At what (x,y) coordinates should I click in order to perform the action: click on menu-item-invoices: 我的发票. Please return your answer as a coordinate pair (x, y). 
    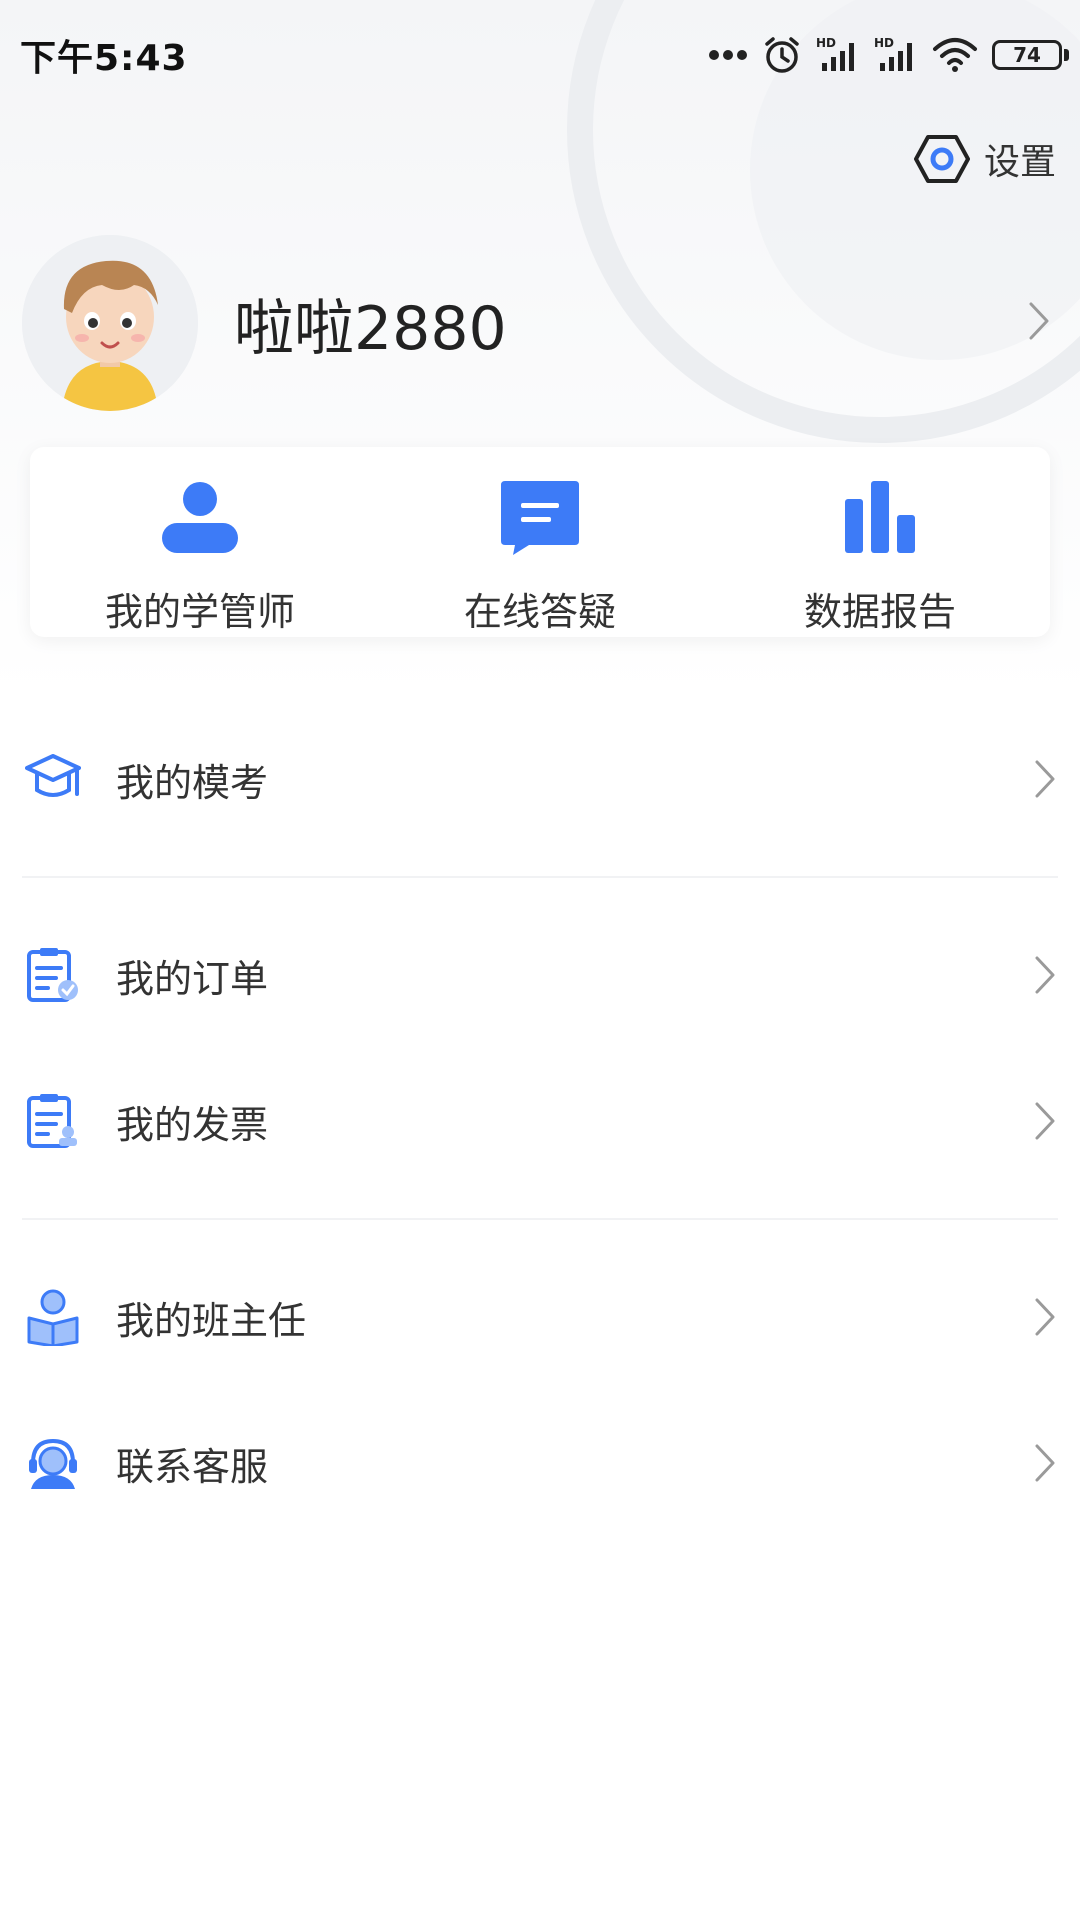
    Looking at the image, I should click on (540, 1121).